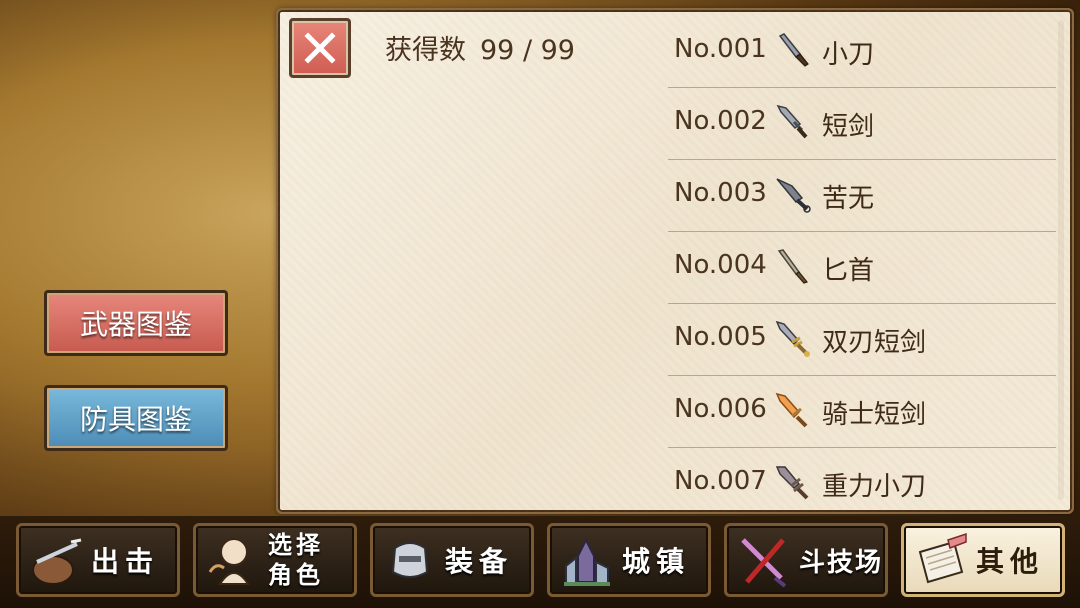 The height and width of the screenshot is (608, 1080). I want to click on tab-label: 斗技场, so click(841, 562).